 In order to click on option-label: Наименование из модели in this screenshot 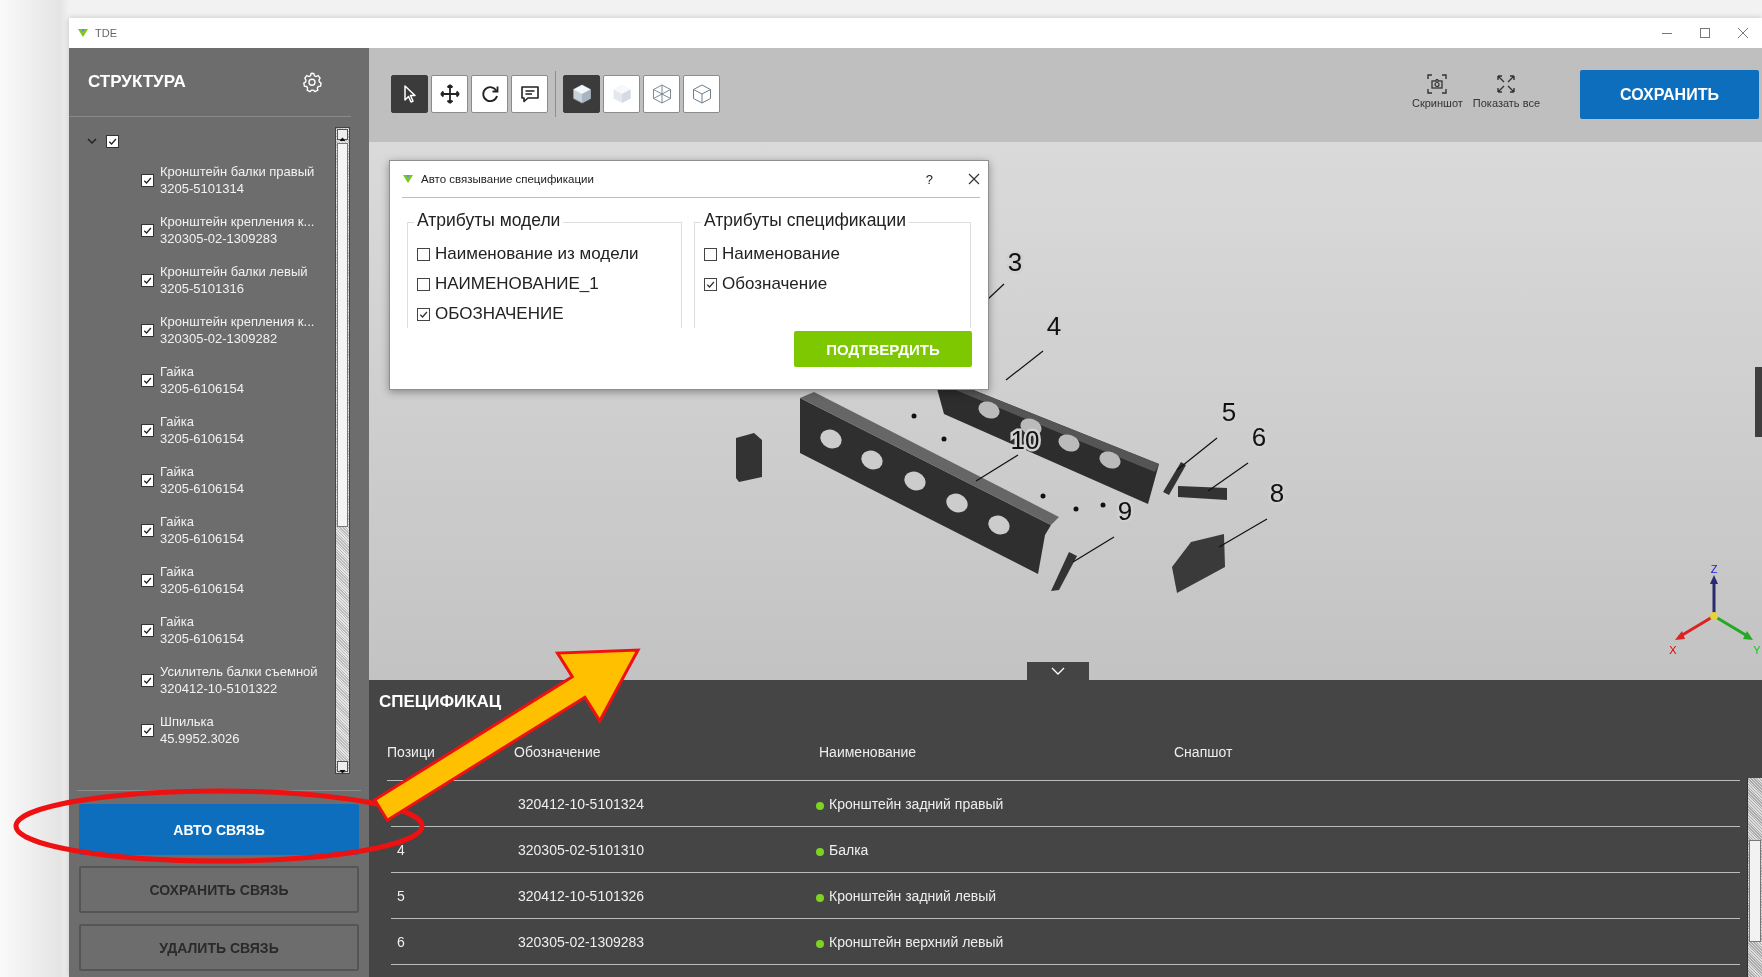, I will do `click(537, 254)`.